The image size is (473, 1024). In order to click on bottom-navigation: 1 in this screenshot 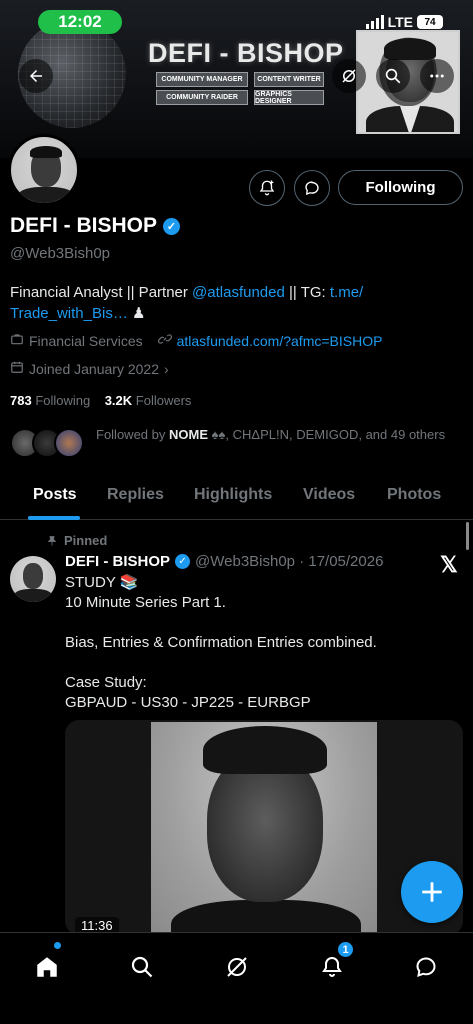, I will do `click(236, 978)`.